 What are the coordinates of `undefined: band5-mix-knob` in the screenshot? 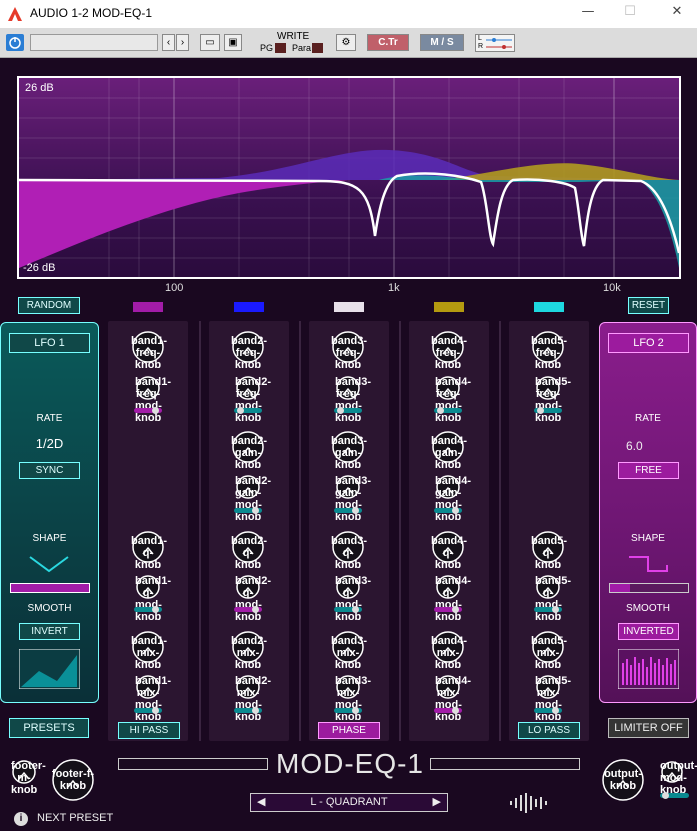 It's located at (549, 650).